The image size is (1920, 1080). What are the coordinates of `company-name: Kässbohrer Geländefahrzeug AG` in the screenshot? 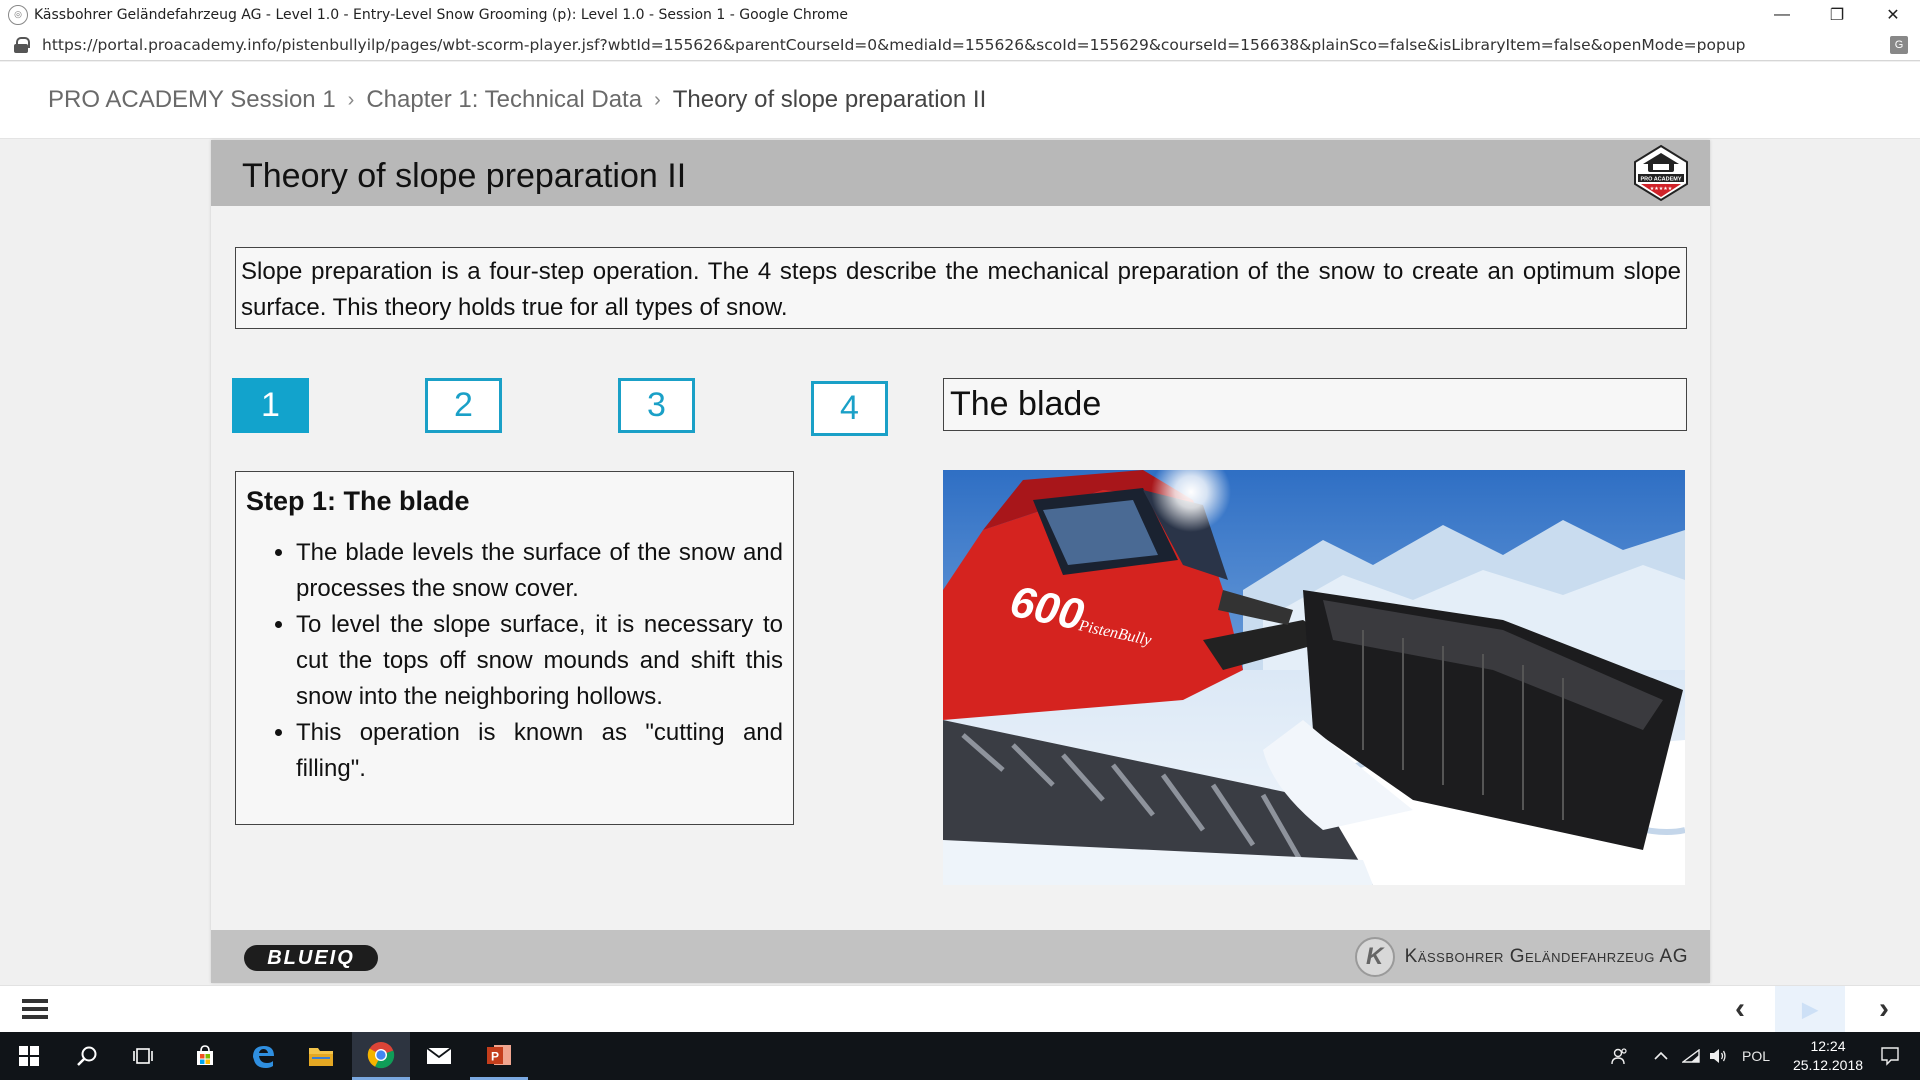 It's located at (1546, 956).